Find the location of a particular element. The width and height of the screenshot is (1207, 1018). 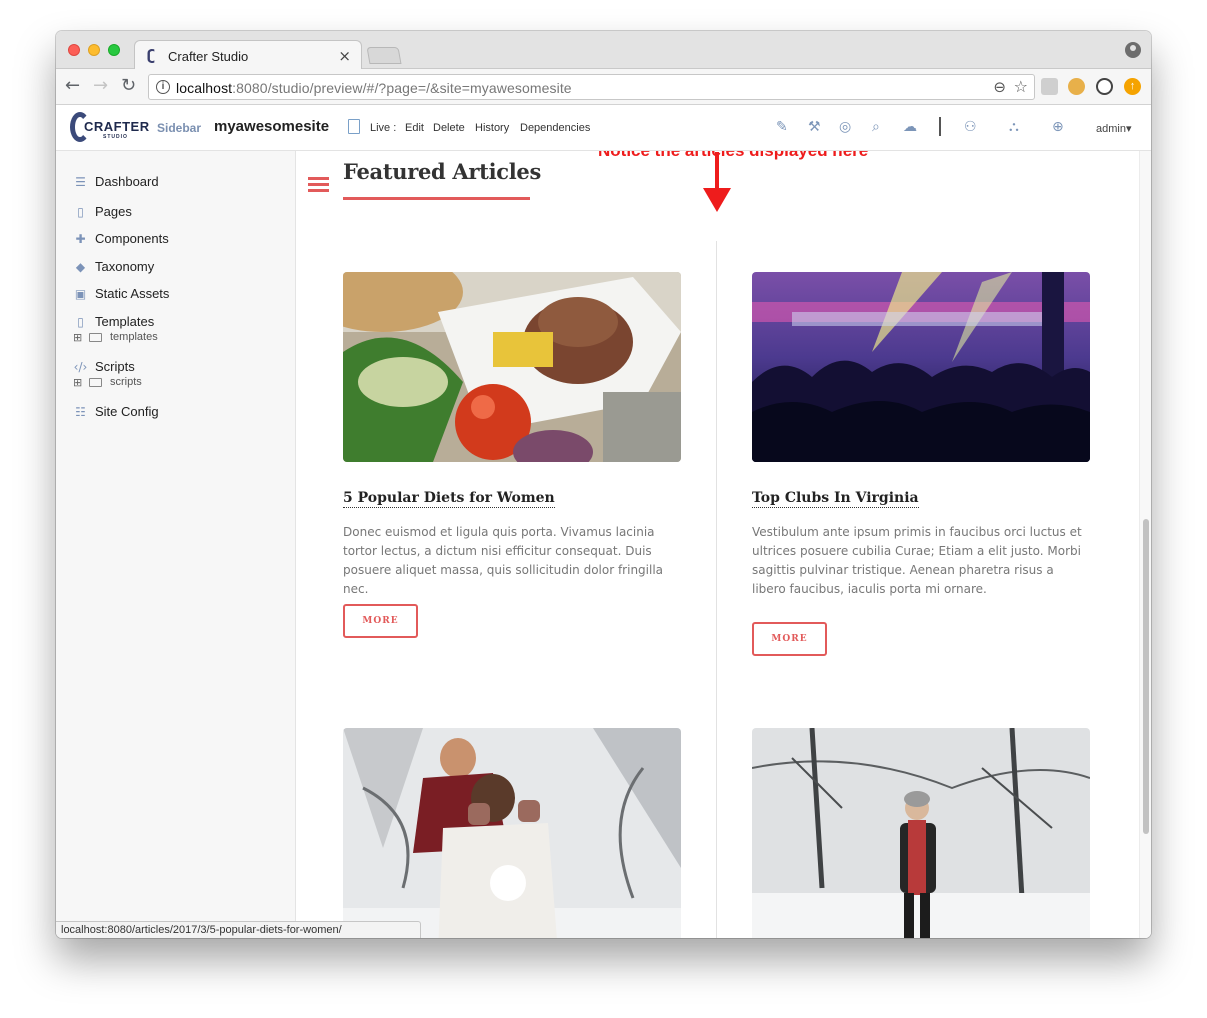

profile-icon is located at coordinates (1133, 50).